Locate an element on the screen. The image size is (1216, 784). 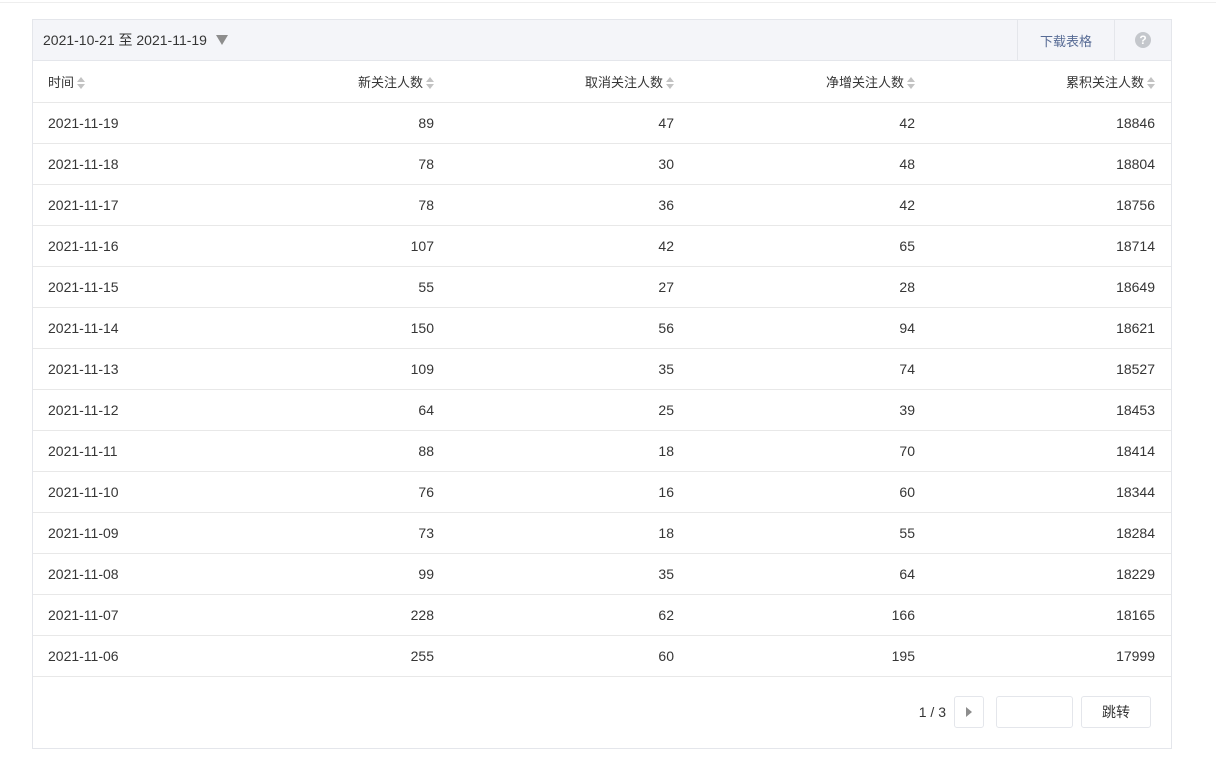
cell-time: 2021-11-17 is located at coordinates (121, 205).